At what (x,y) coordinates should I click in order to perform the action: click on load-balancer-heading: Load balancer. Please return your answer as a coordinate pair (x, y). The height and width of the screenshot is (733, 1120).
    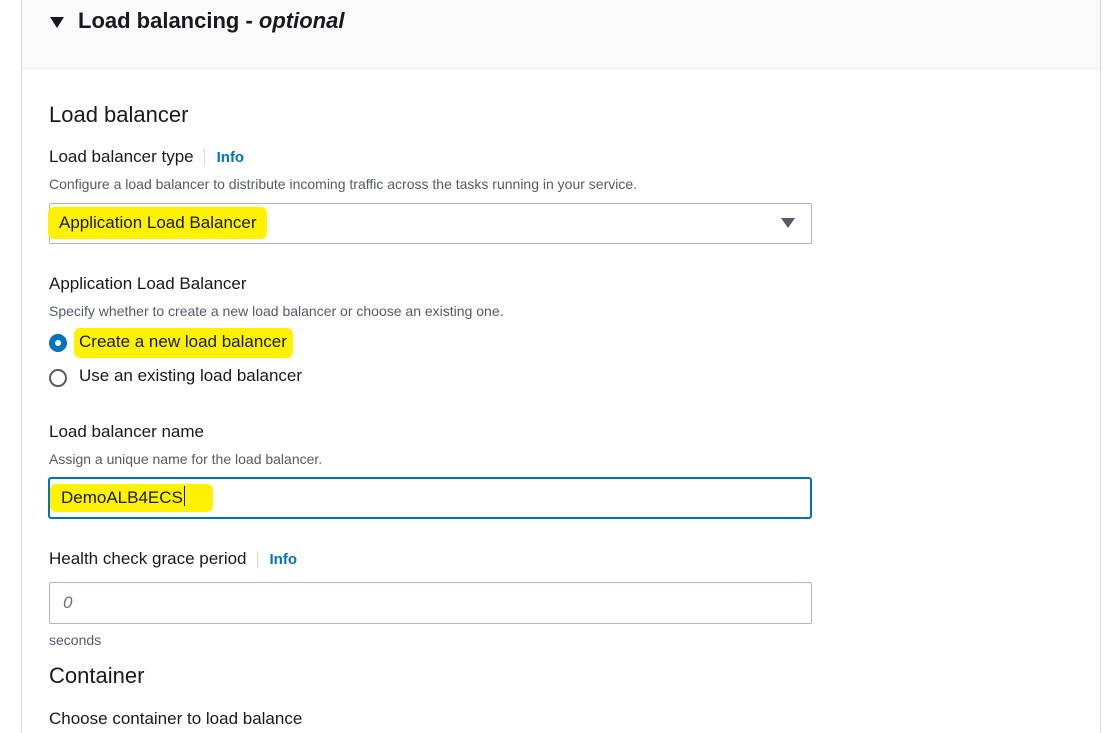
    Looking at the image, I should click on (119, 114).